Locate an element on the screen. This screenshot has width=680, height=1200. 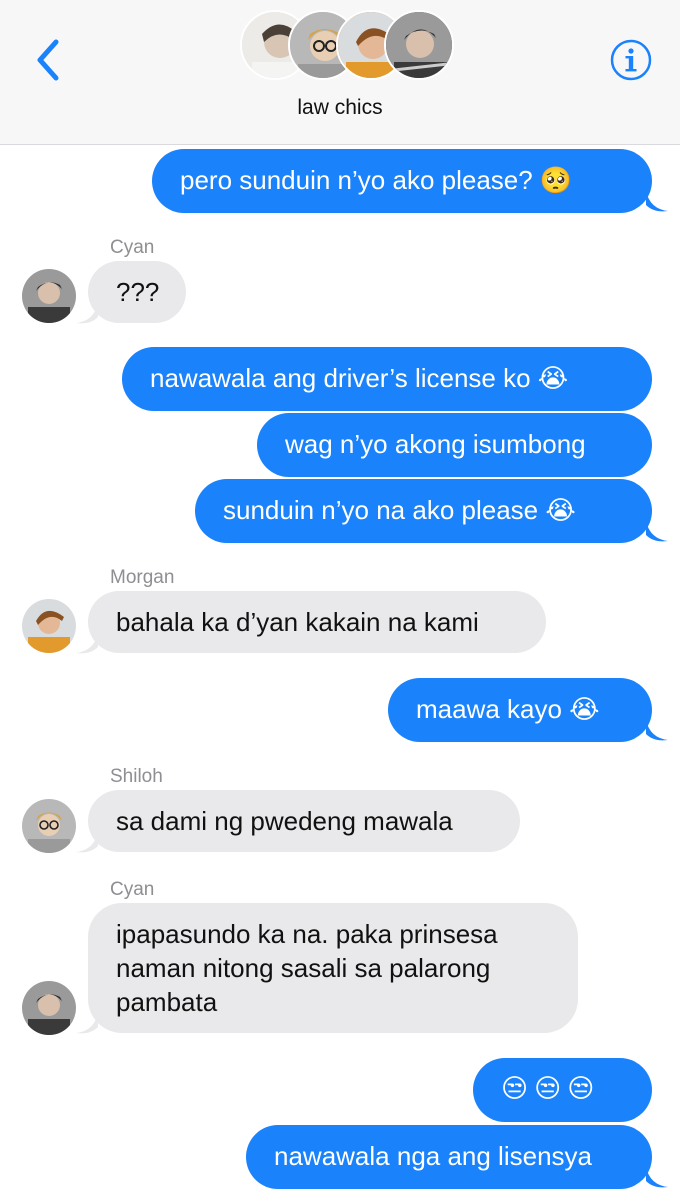
chevron-left-icon is located at coordinates (48, 60).